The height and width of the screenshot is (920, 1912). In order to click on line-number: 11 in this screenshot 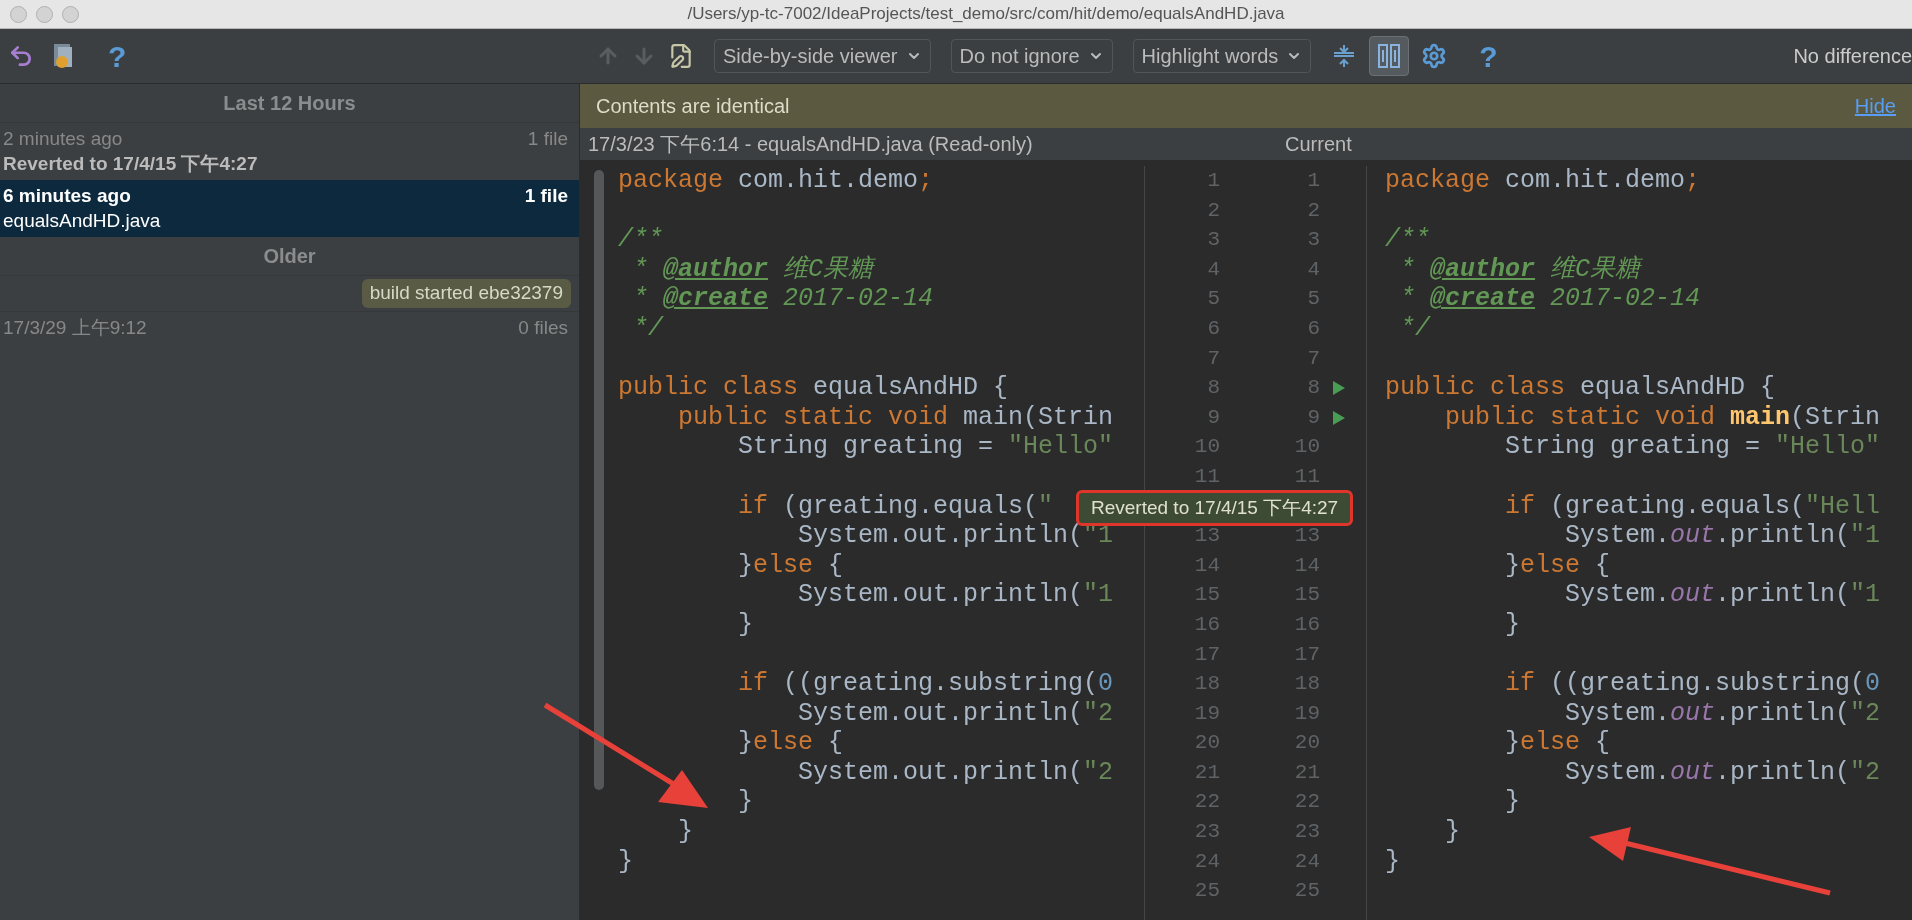, I will do `click(1307, 476)`.